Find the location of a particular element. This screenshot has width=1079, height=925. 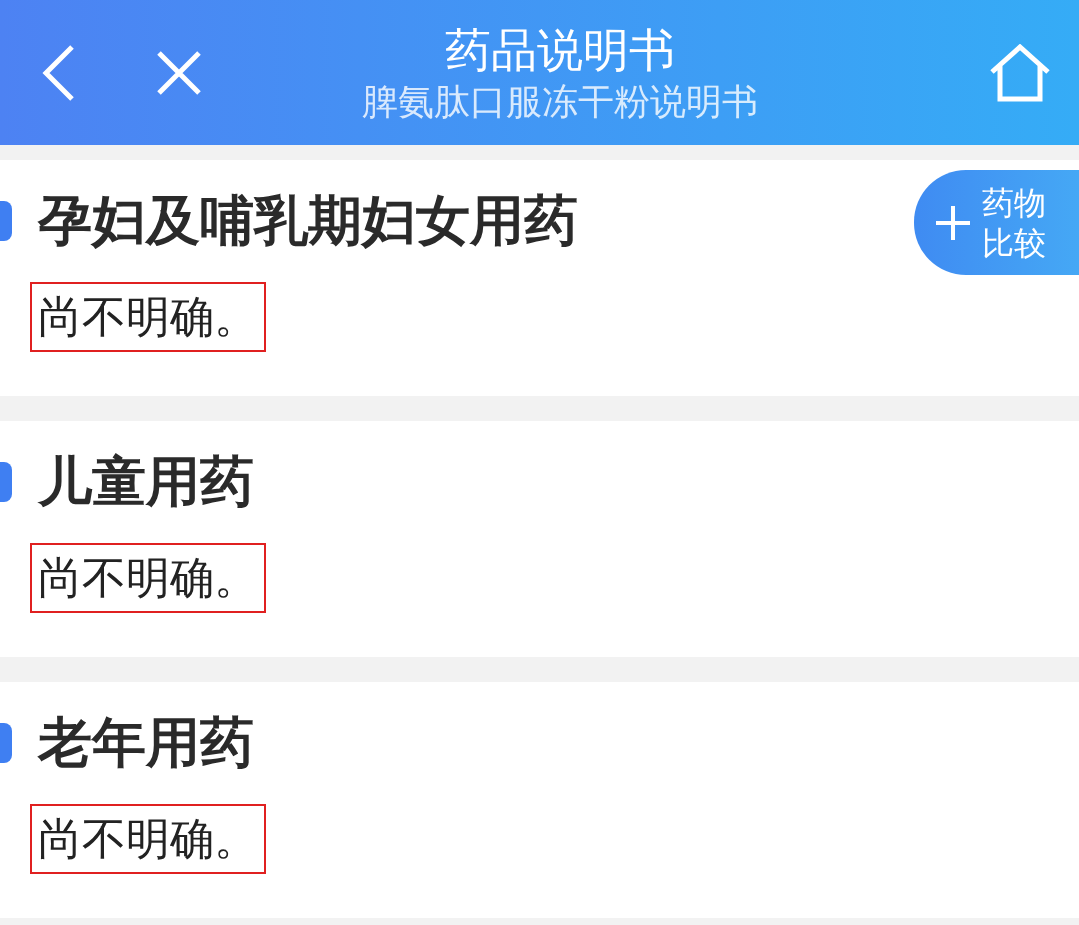

section-heading: 儿童用药 is located at coordinates (146, 482).